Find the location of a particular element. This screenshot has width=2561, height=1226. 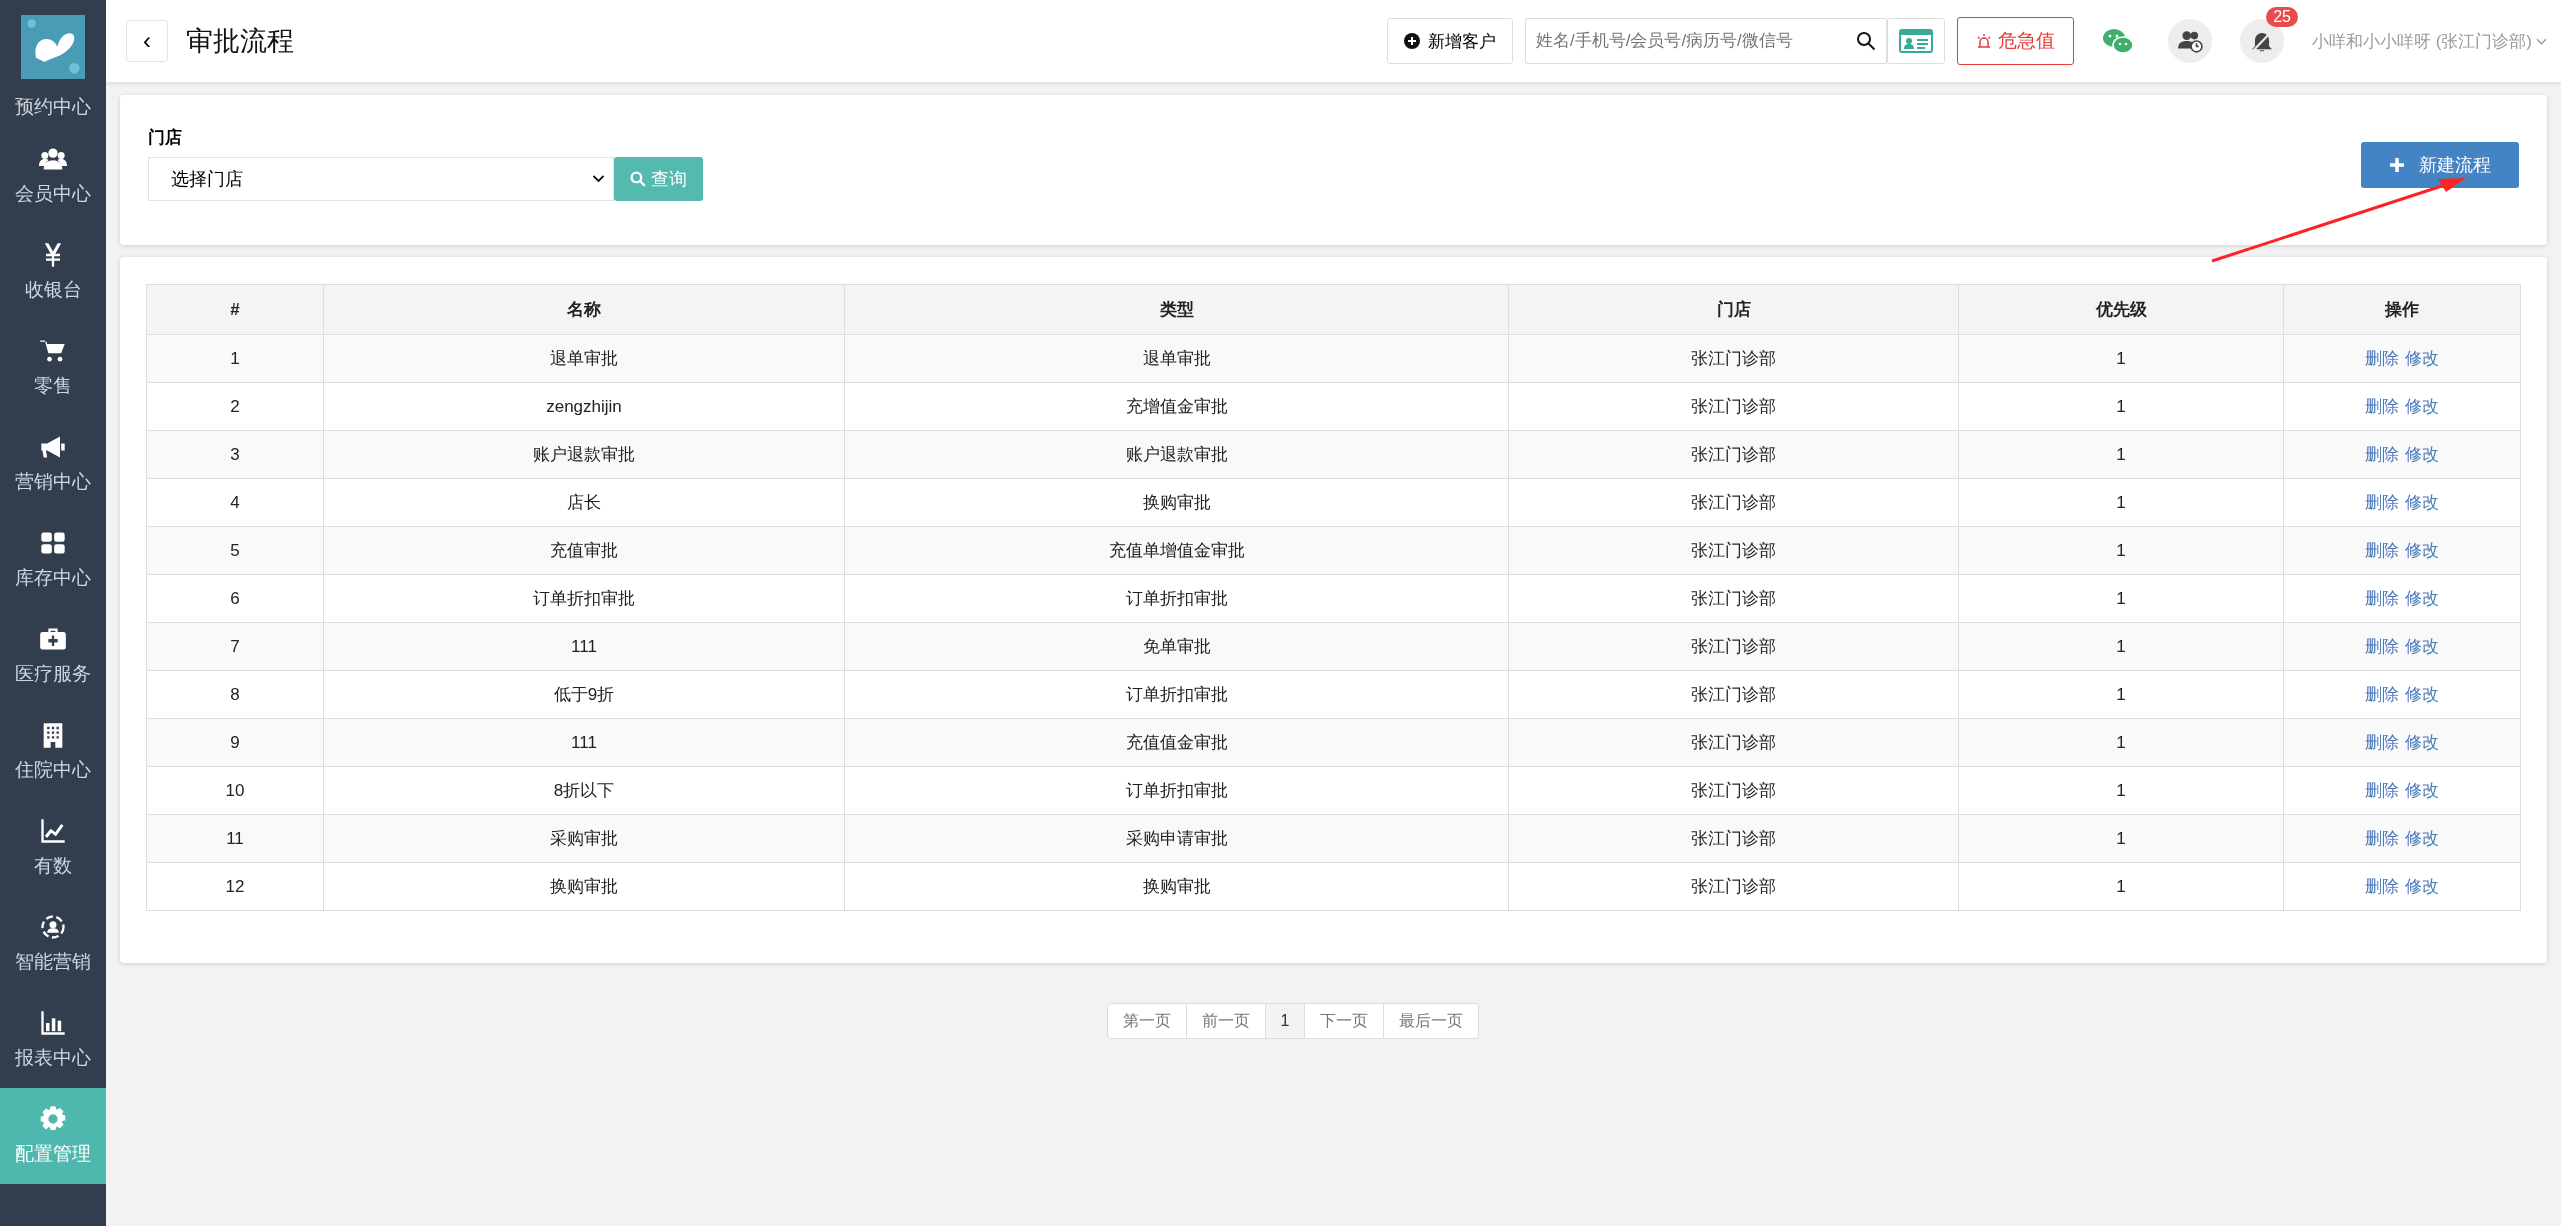

table-cell: 免单审批 is located at coordinates (1176, 646).